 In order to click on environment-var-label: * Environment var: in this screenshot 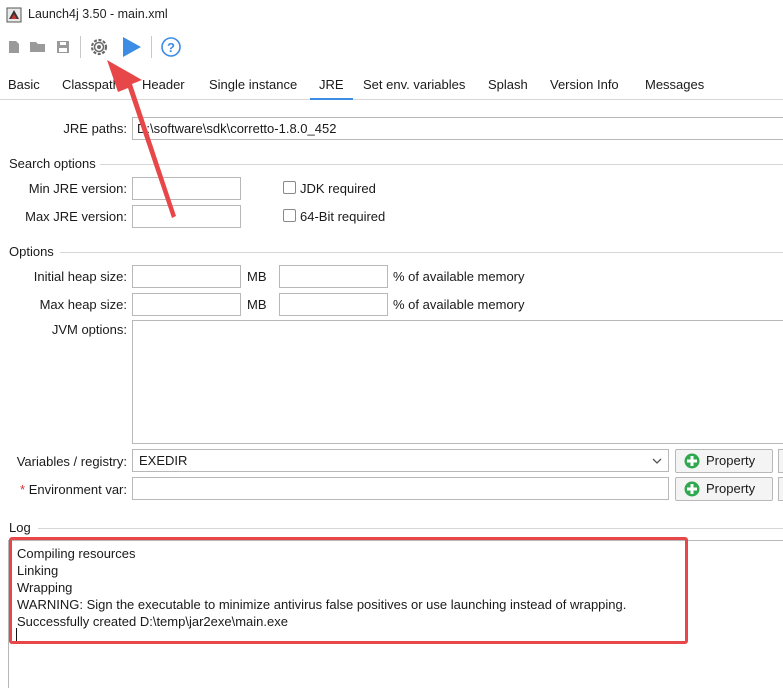, I will do `click(67, 489)`.